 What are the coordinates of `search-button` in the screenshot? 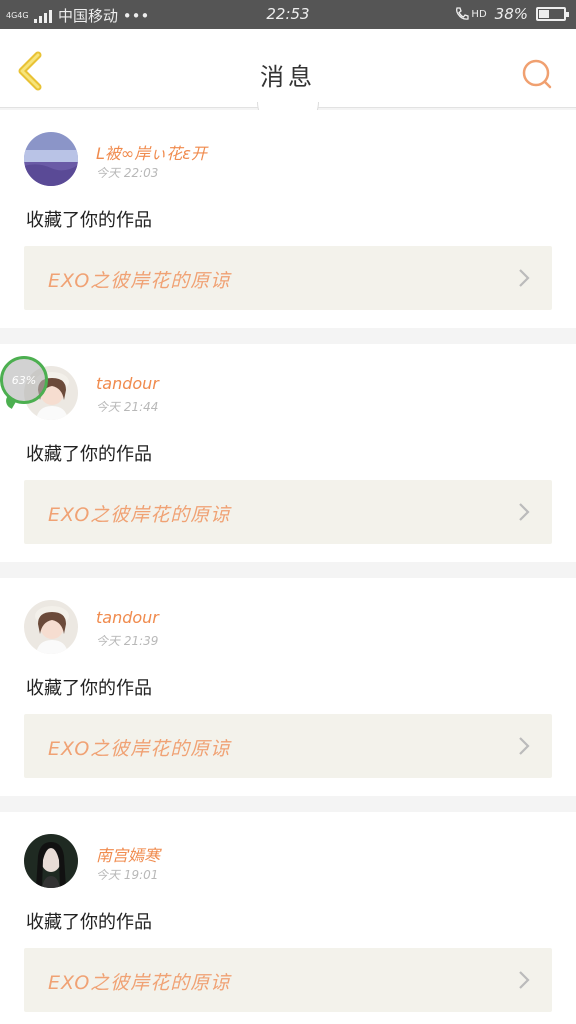 It's located at (537, 74).